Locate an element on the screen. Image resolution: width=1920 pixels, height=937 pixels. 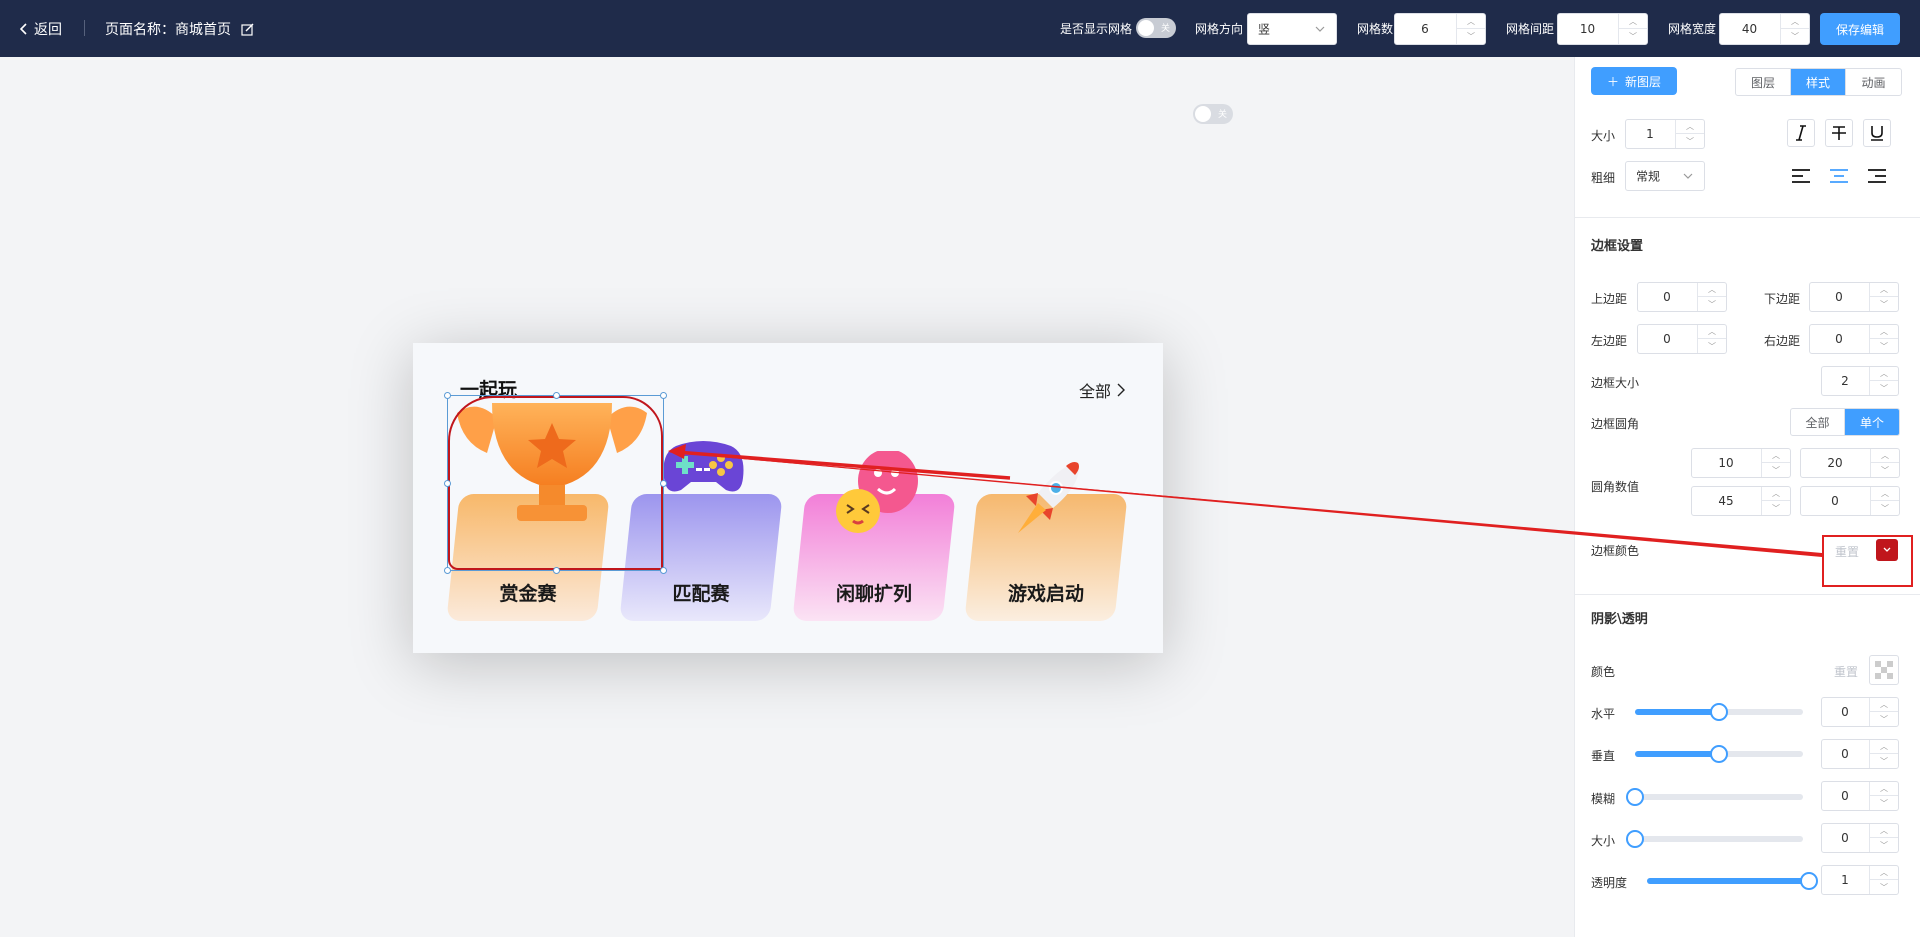
border-size-stepper: 2 ︿ ﹀ is located at coordinates (1860, 381).